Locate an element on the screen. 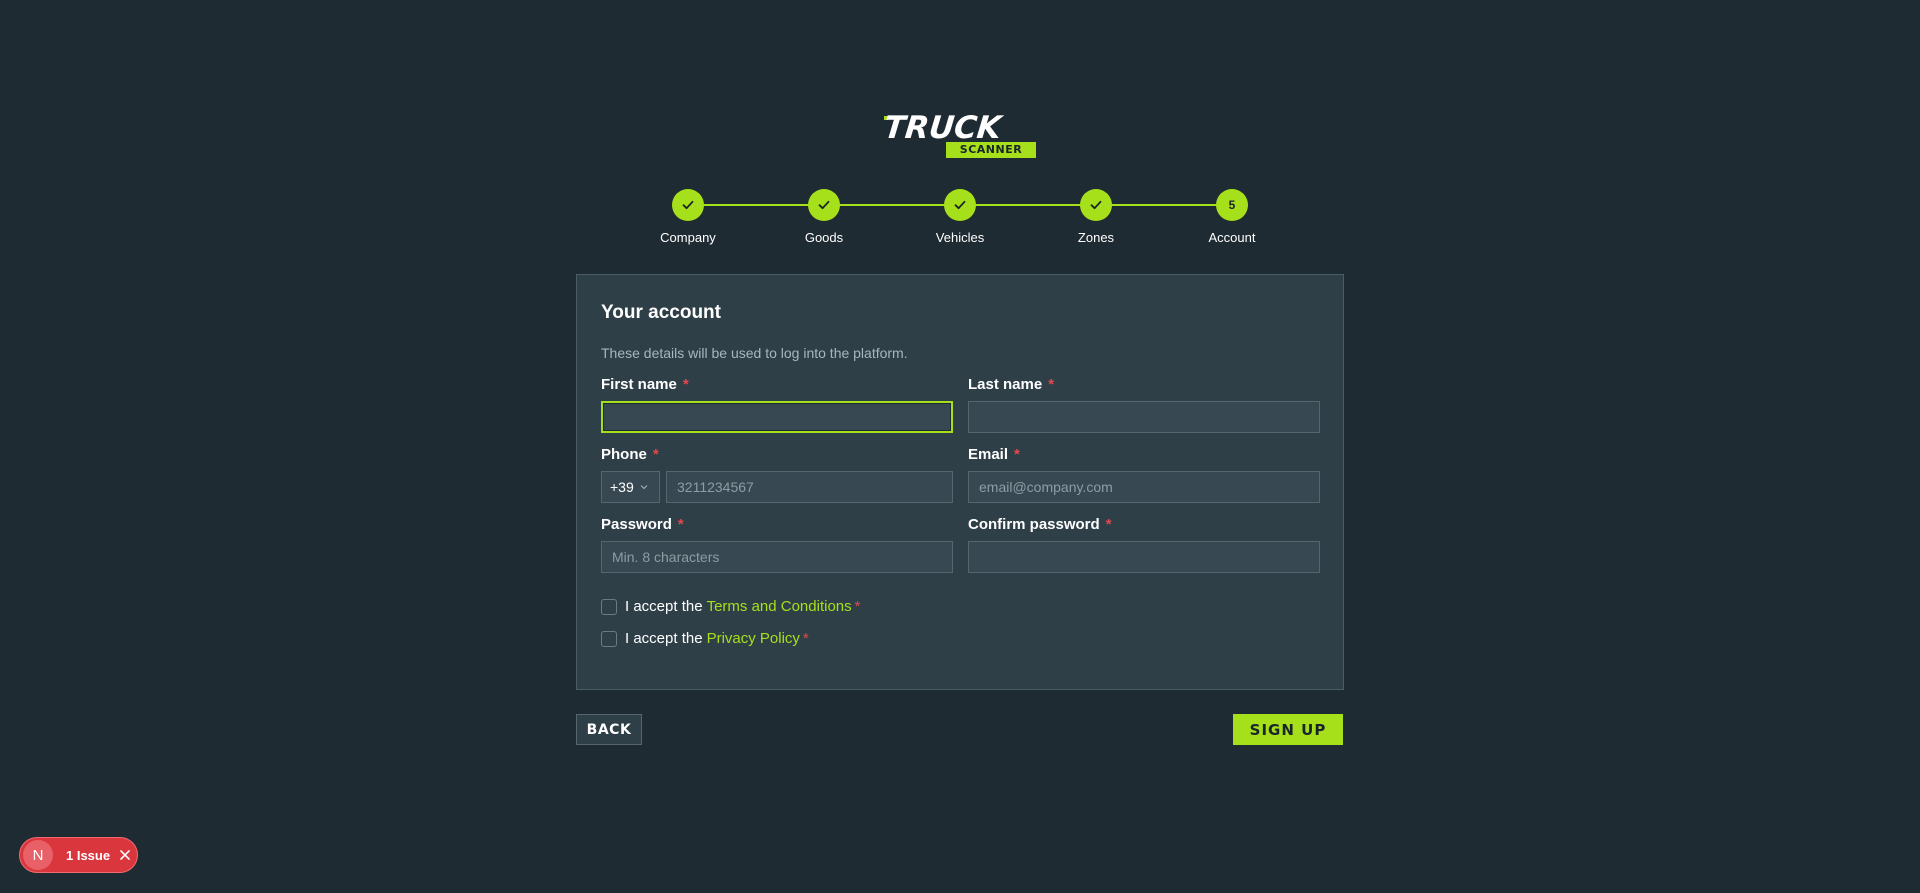 The image size is (1920, 893). signup-stepper: Company Goods Vehicles Zones 5 Account is located at coordinates (958, 219).